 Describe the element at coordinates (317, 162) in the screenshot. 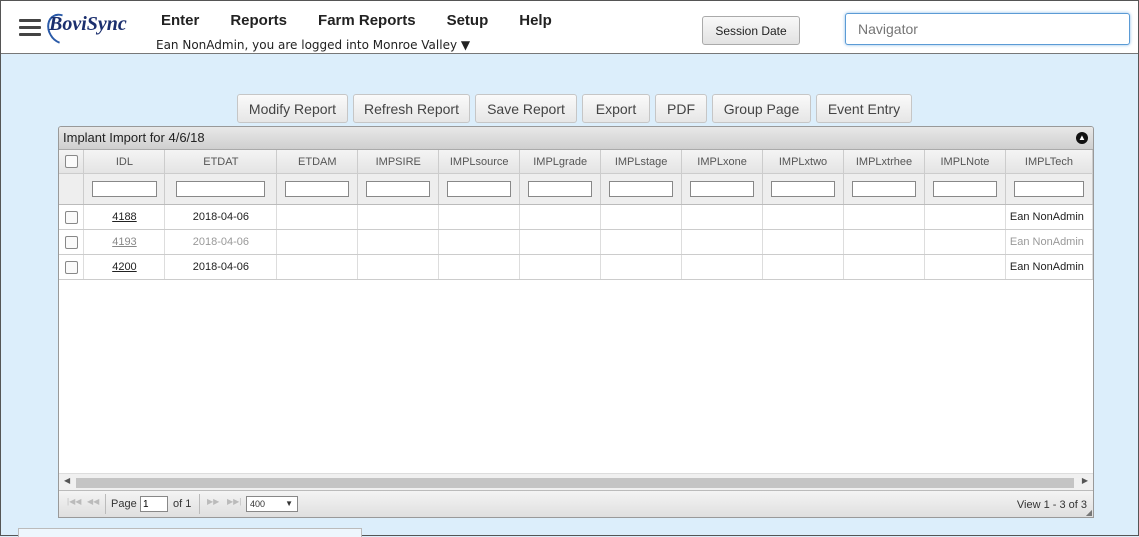

I see `col-header-etdam: ETDAM` at that location.